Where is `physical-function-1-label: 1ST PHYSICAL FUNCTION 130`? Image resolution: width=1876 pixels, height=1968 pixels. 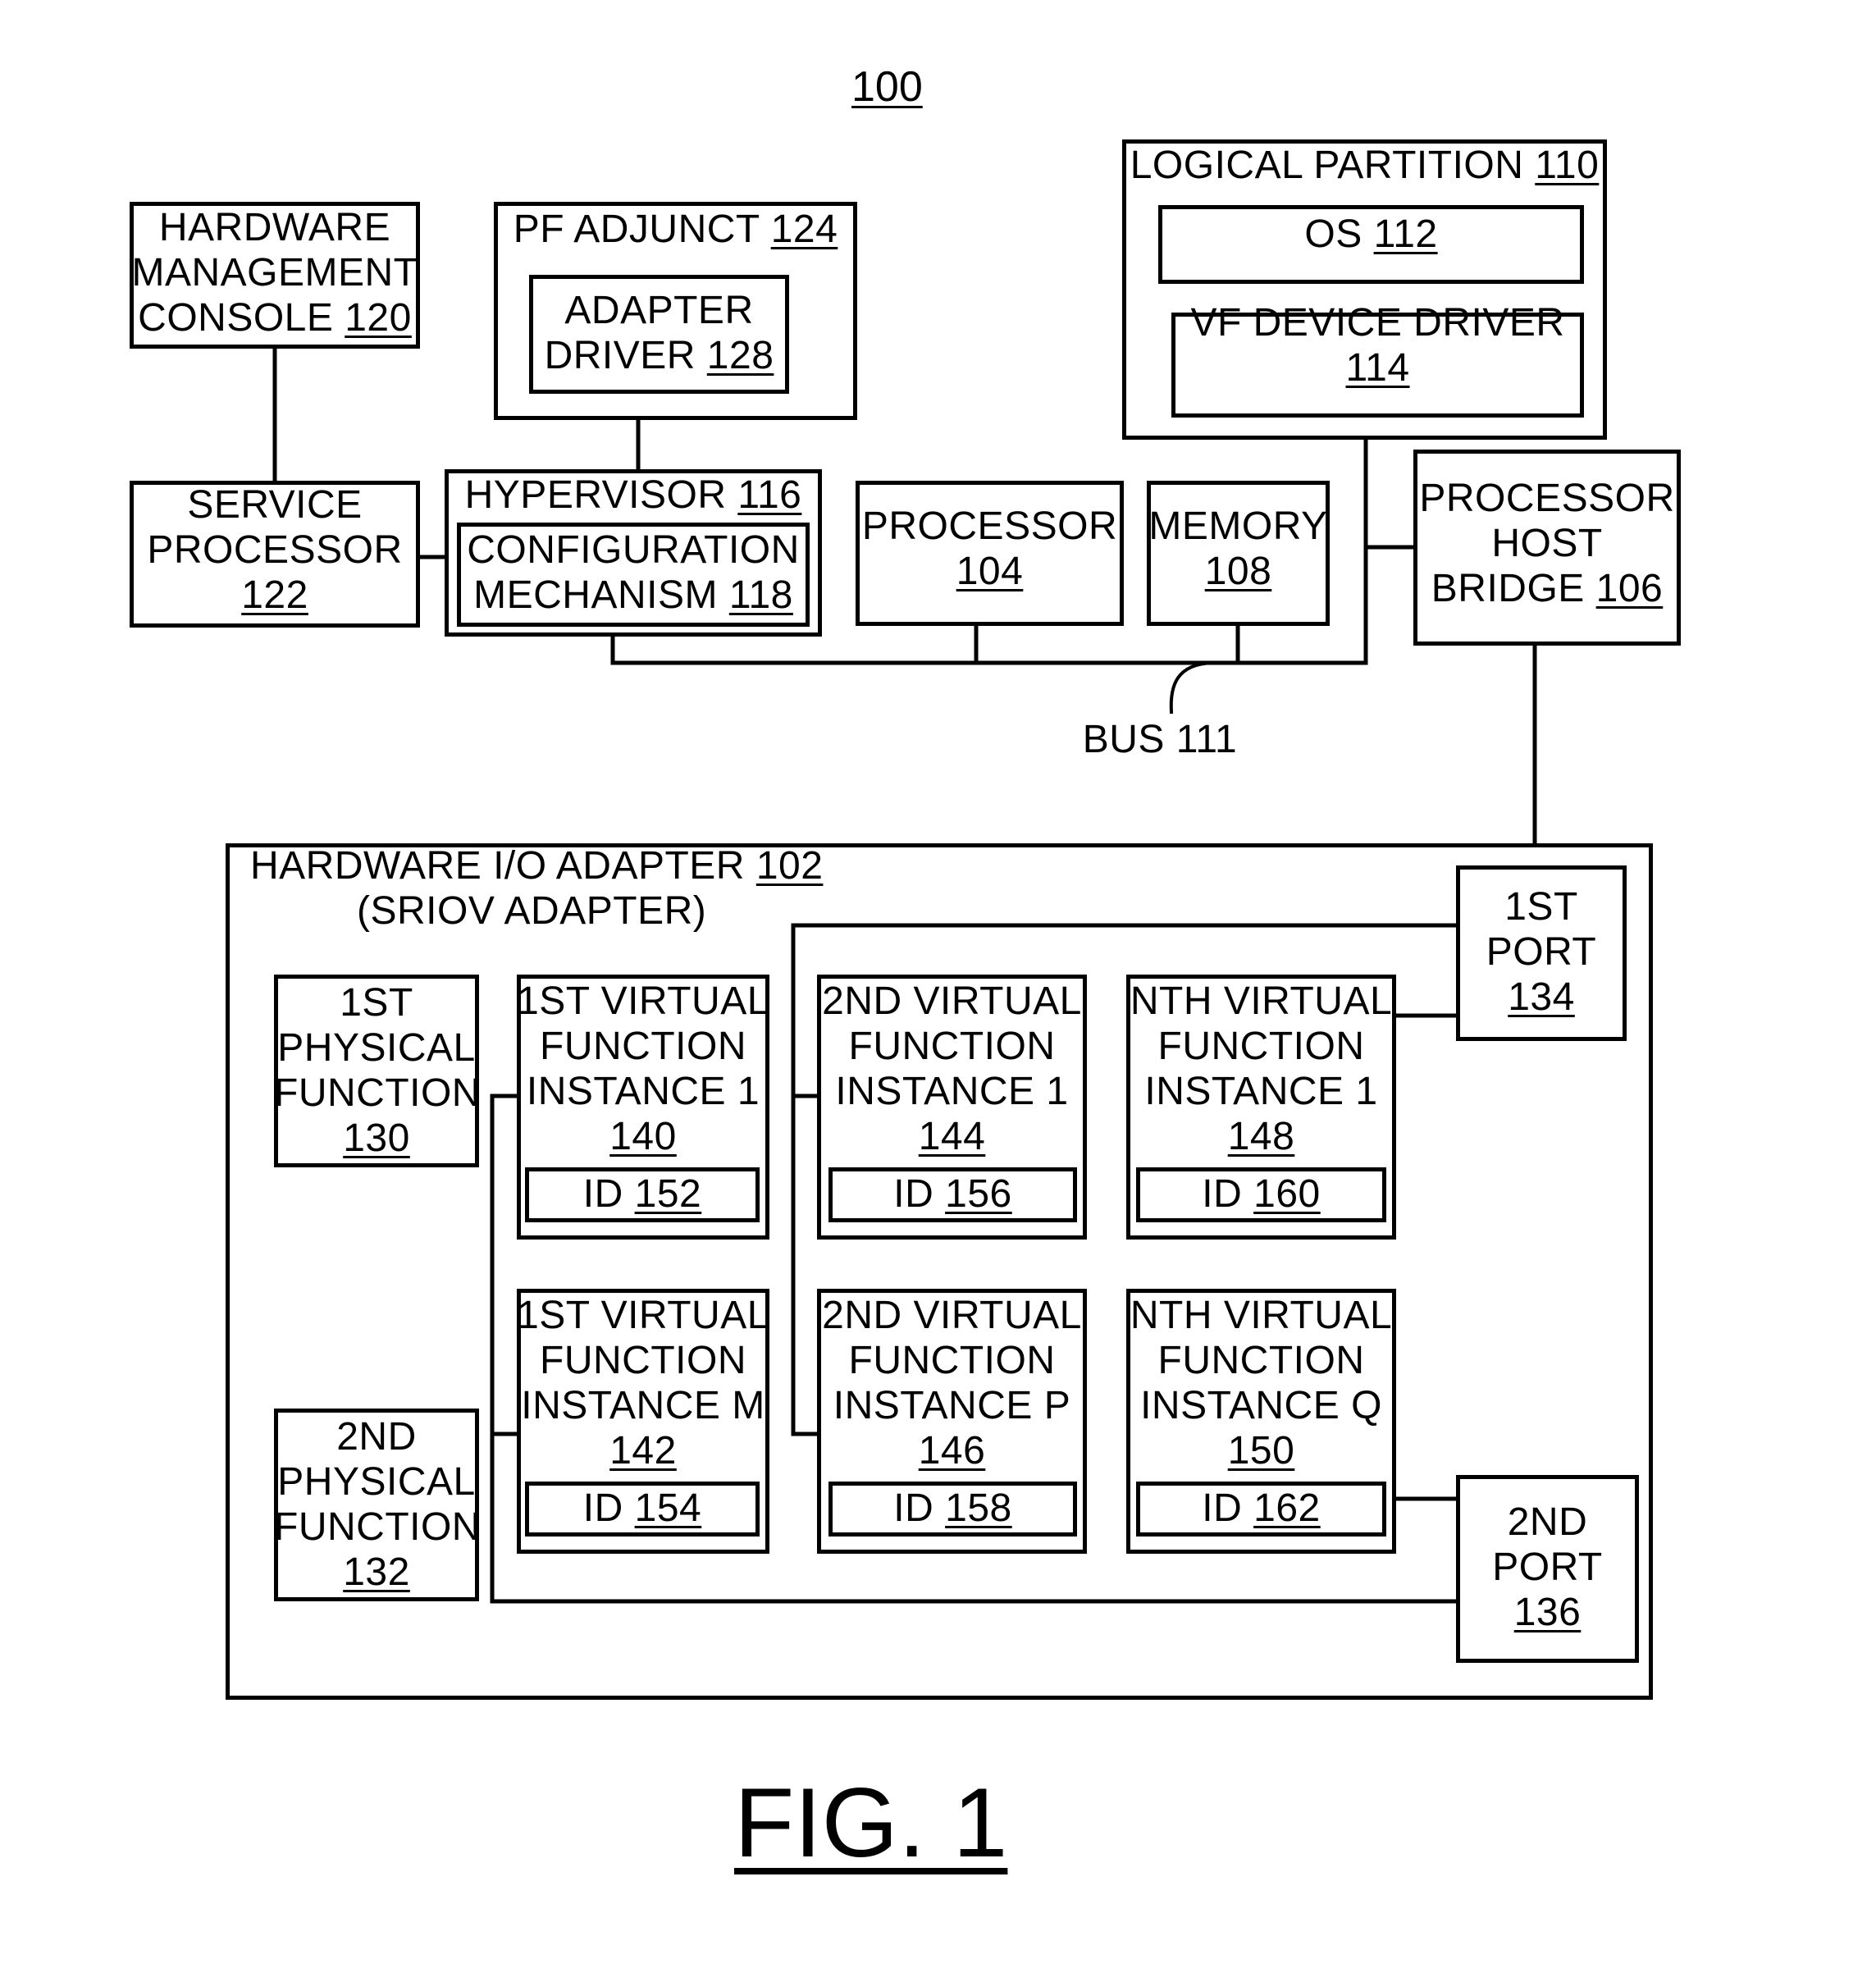 physical-function-1-label: 1ST PHYSICAL FUNCTION 130 is located at coordinates (377, 1070).